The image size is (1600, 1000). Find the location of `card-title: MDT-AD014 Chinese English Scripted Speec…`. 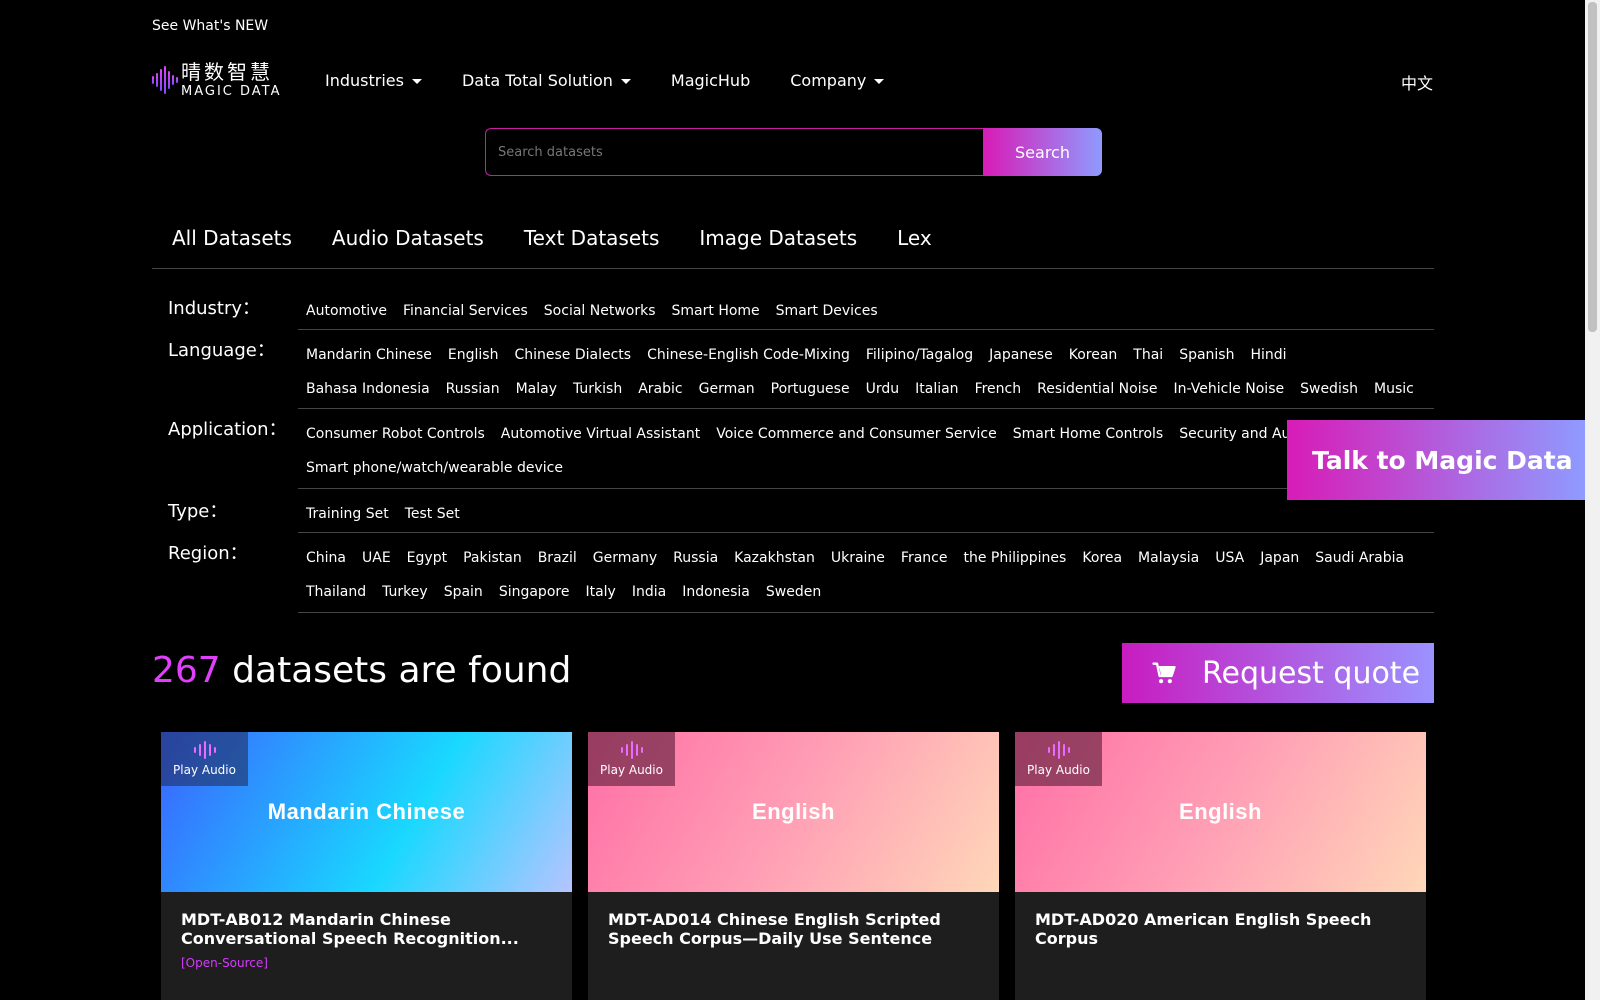

card-title: MDT-AD014 Chinese English Scripted Speec… is located at coordinates (793, 929).